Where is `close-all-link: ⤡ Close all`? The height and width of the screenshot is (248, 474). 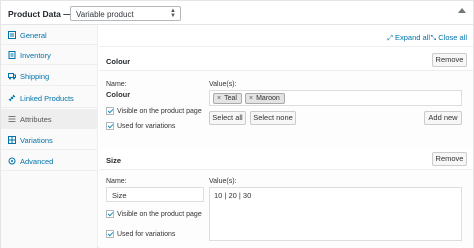
close-all-link: ⤡ Close all is located at coordinates (449, 38).